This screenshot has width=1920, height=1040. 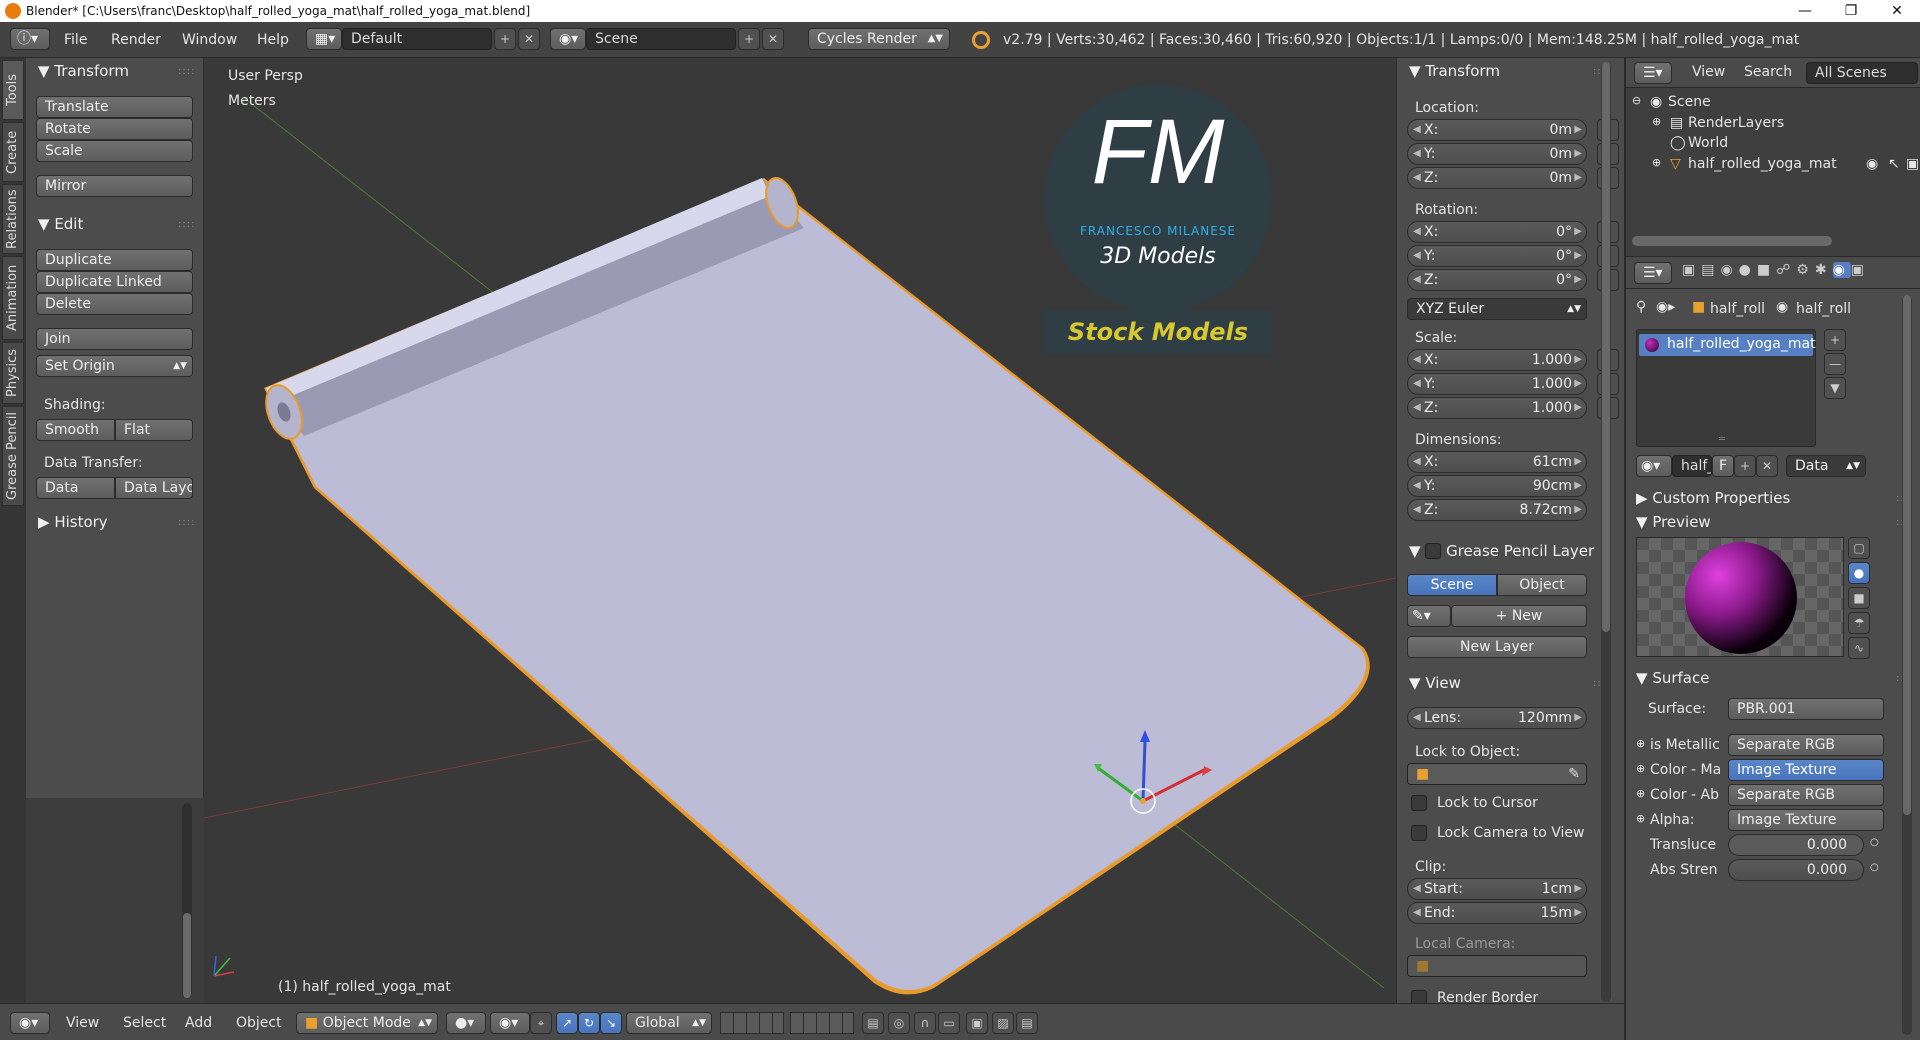 What do you see at coordinates (1501, 551) in the screenshot?
I see `grease-pencil-layer-header: ▼ Grease Pencil Layer` at bounding box center [1501, 551].